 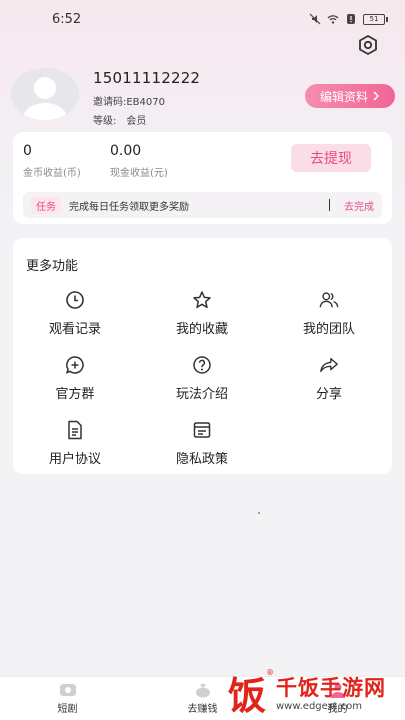 What do you see at coordinates (359, 205) in the screenshot?
I see `task-complete-link: 去完成` at bounding box center [359, 205].